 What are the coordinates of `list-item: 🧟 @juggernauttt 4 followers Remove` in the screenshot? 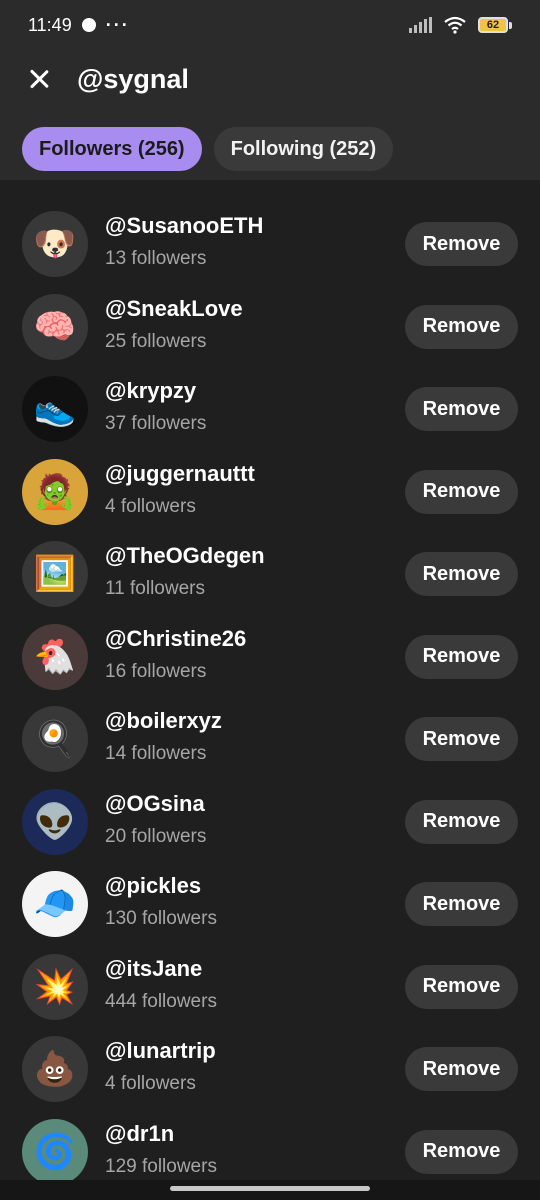 It's located at (270, 476).